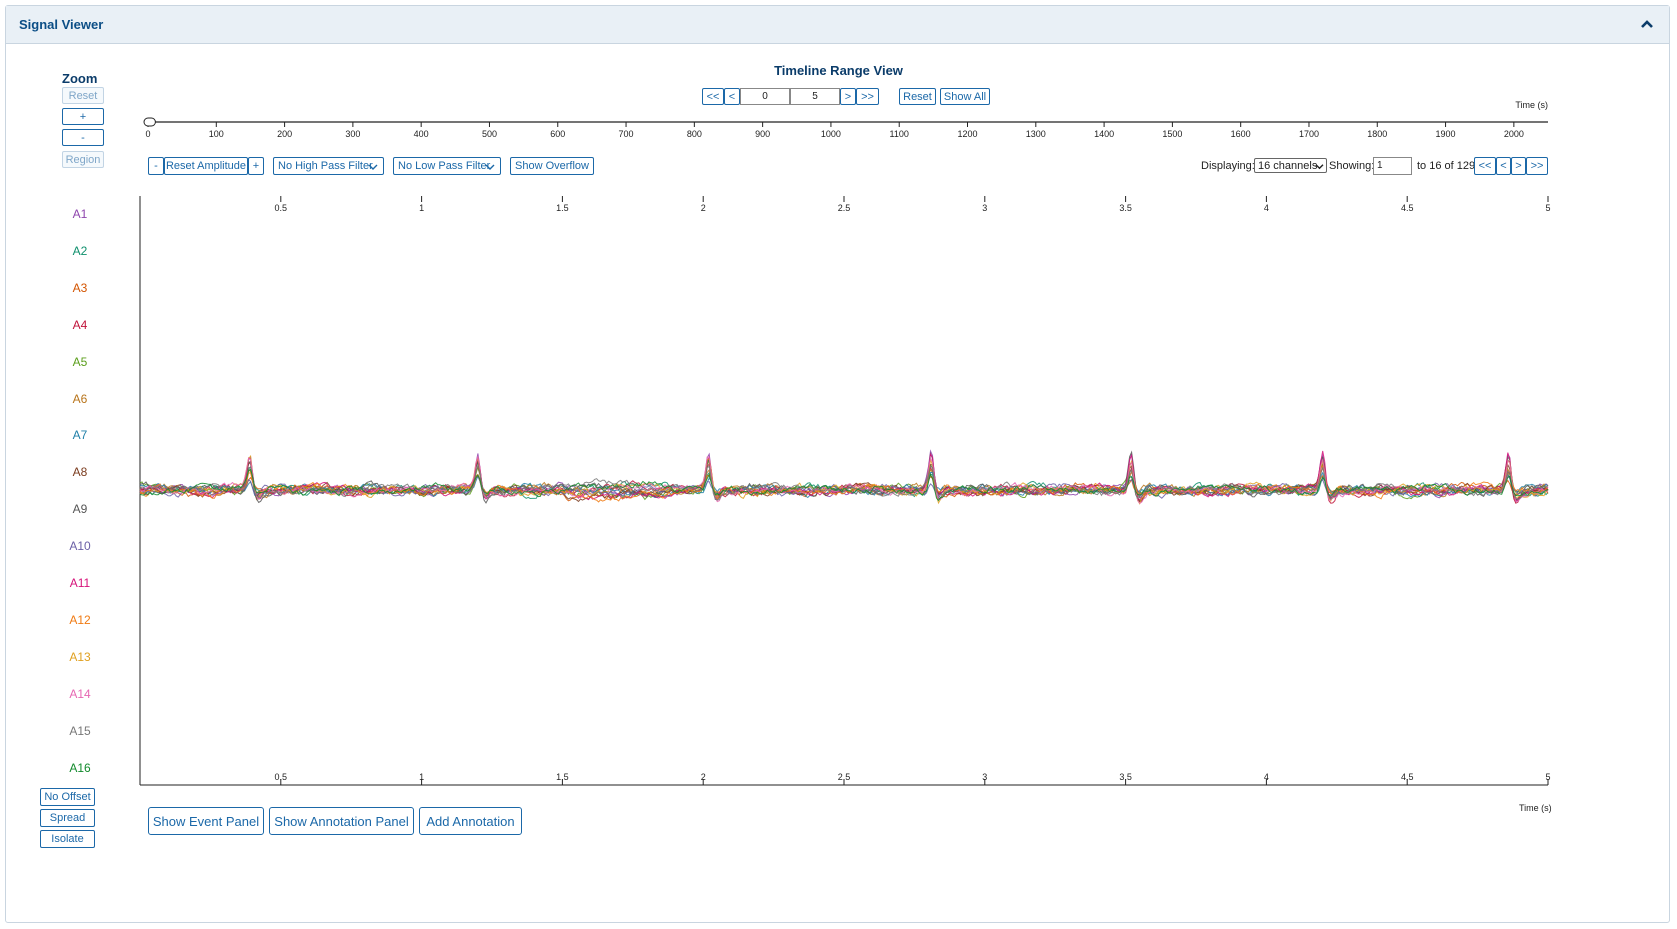  Describe the element at coordinates (206, 821) in the screenshot. I see `show-event-panel-button: Show Event Panel` at that location.